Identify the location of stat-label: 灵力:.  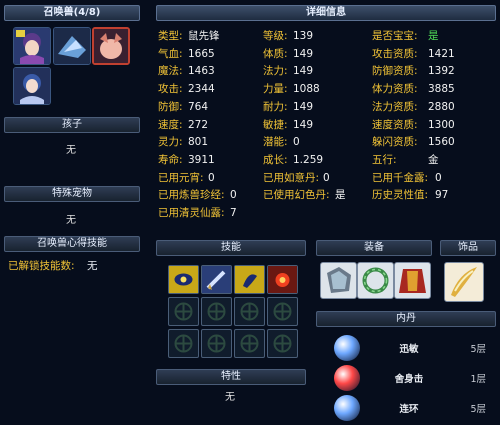
(170, 142).